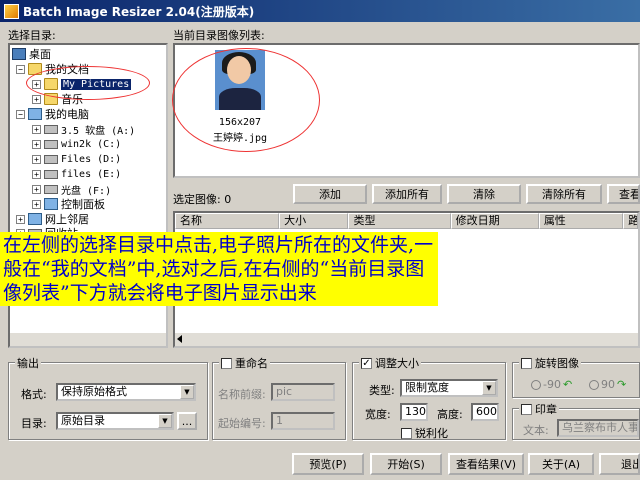 This screenshot has width=640, height=480. Describe the element at coordinates (429, 398) in the screenshot. I see `resize-group: ✓ 调整大小 类型: 限制宽度 ▼ 宽度: 130 高度: 600 锐利化` at that location.